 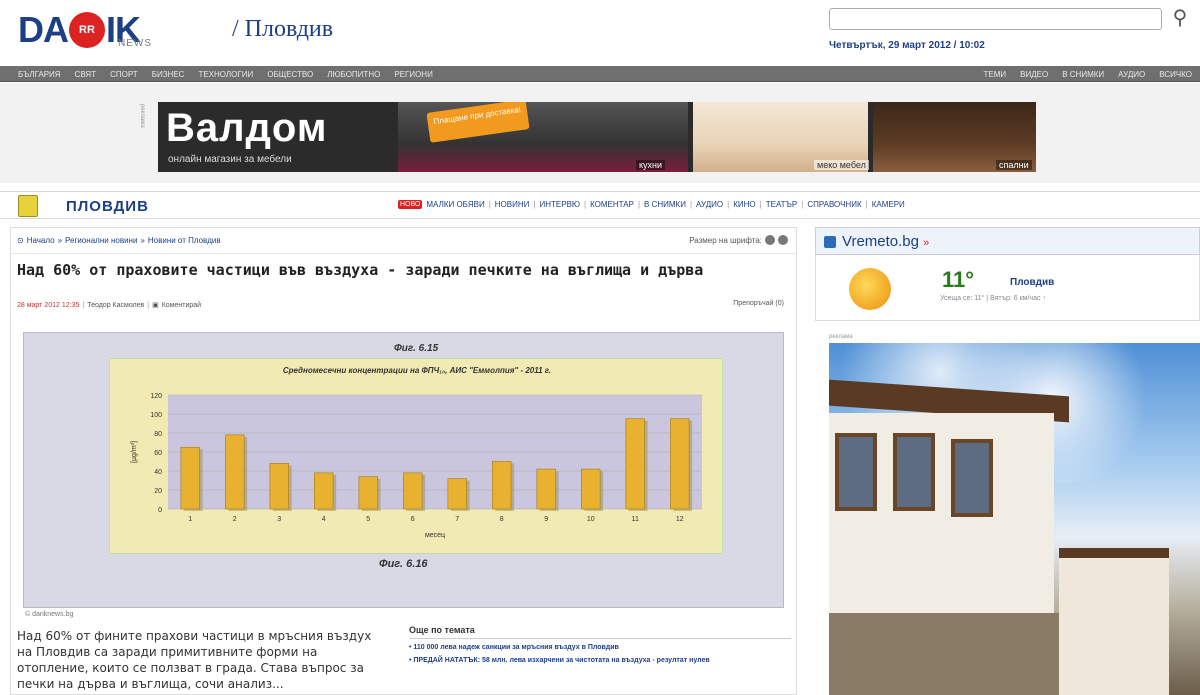 I want to click on section-menu-item: АУДИО, so click(x=709, y=204).